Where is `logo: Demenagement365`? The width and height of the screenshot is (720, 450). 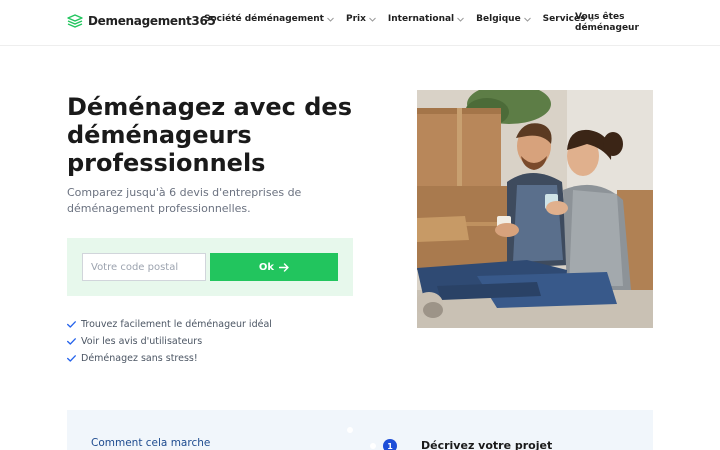 logo: Demenagement365 is located at coordinates (141, 21).